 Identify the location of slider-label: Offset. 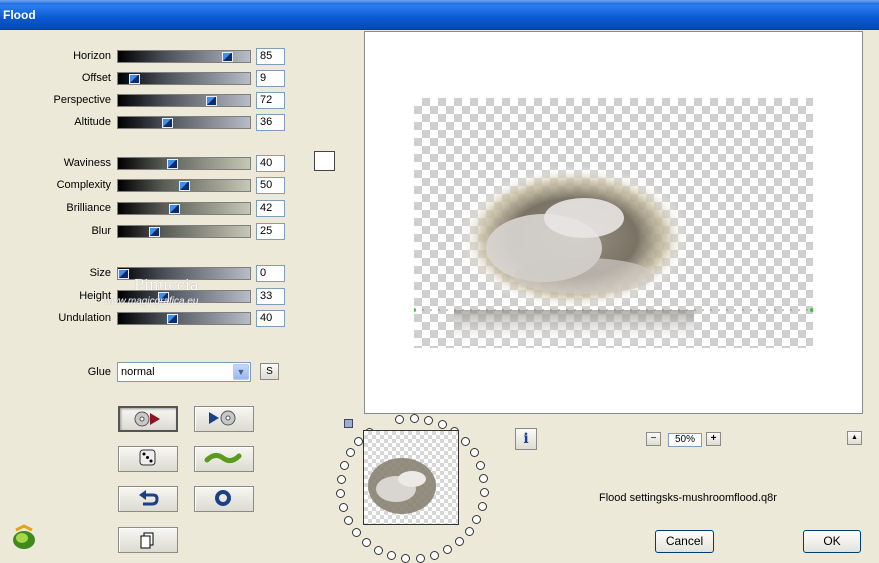
(96, 78).